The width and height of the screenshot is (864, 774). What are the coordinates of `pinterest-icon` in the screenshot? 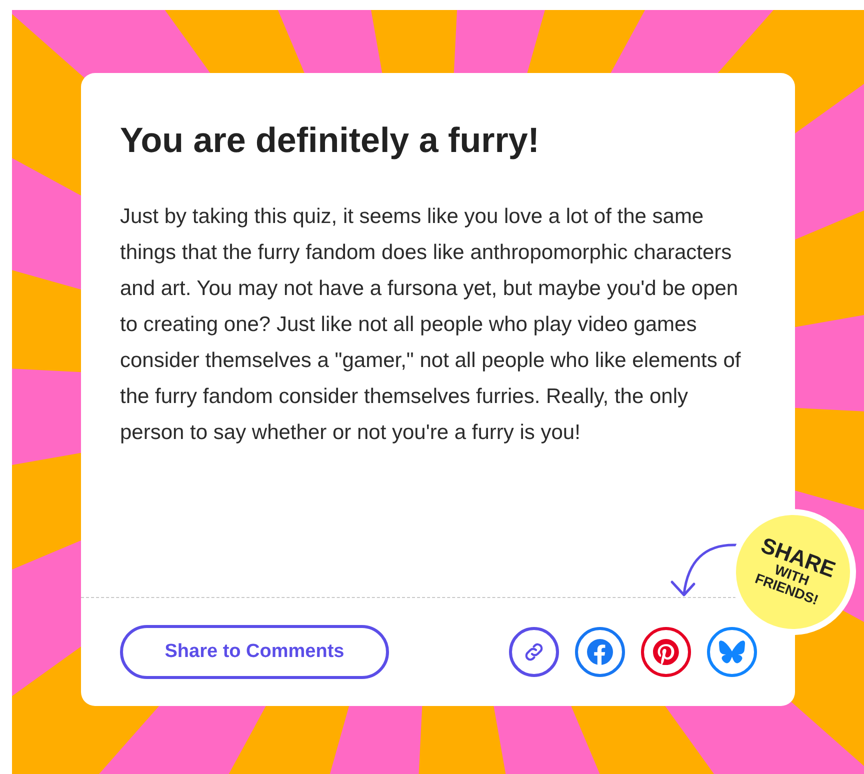 It's located at (666, 652).